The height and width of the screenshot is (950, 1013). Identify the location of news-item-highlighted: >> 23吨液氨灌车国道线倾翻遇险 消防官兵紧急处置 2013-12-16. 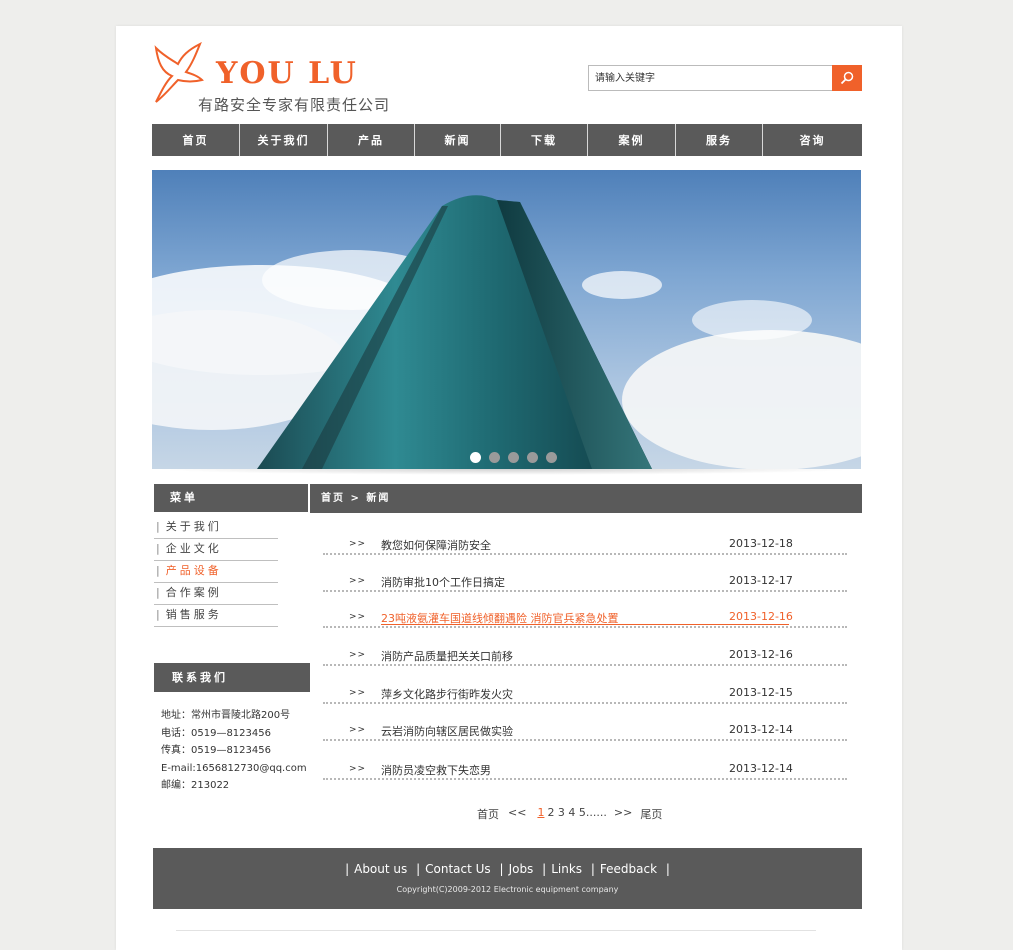
(585, 618).